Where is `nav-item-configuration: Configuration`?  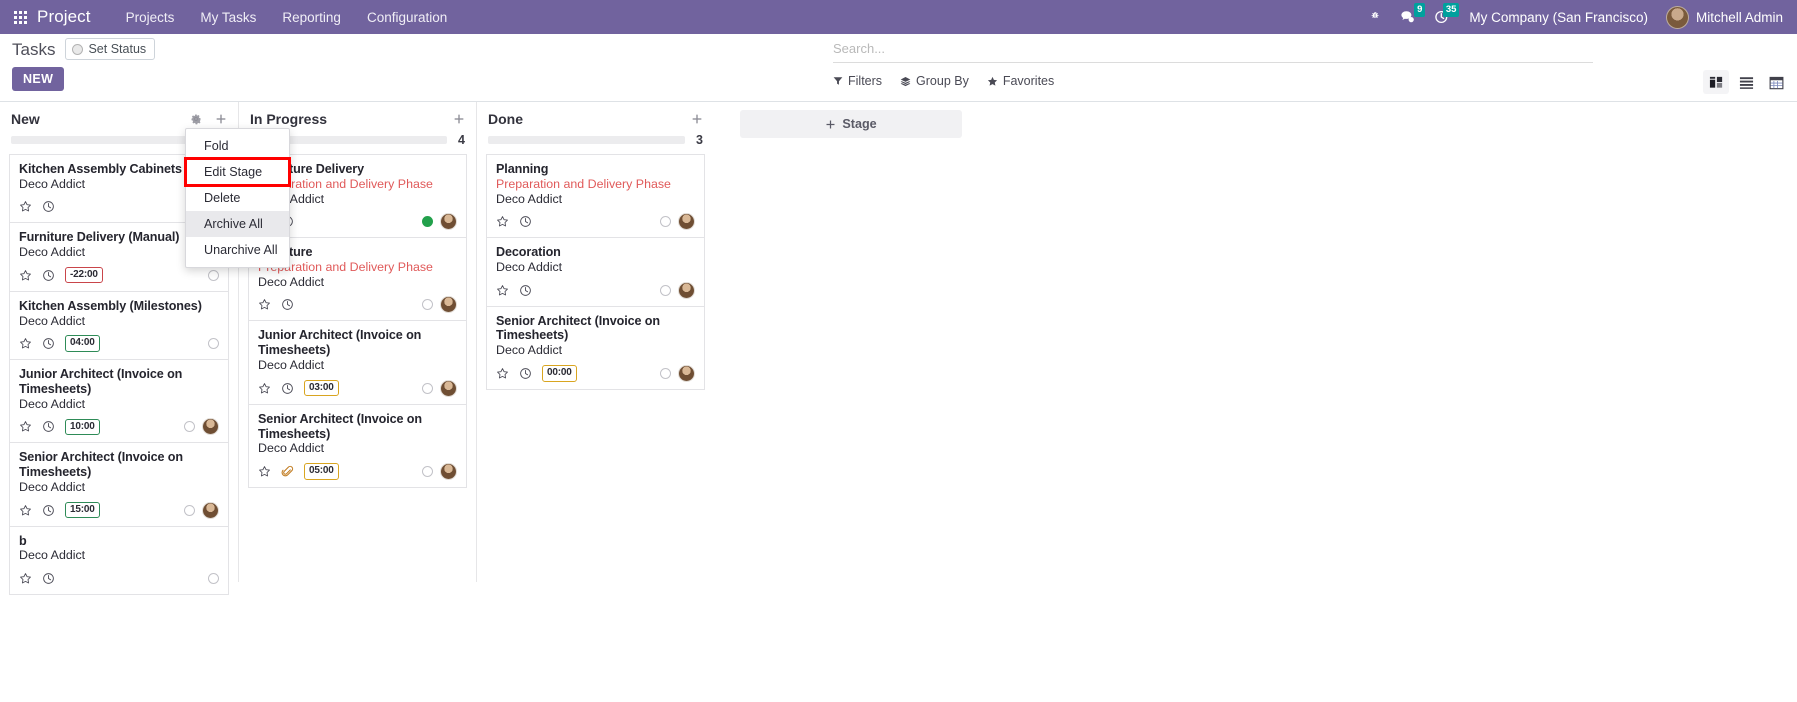
nav-item-configuration: Configuration is located at coordinates (407, 17).